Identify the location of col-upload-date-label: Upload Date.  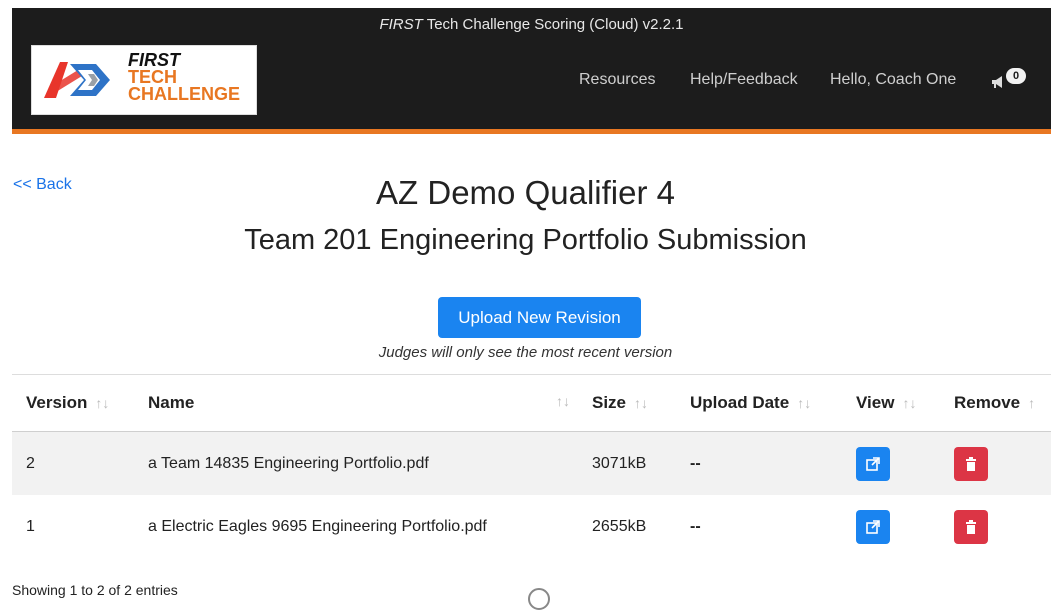
(740, 402).